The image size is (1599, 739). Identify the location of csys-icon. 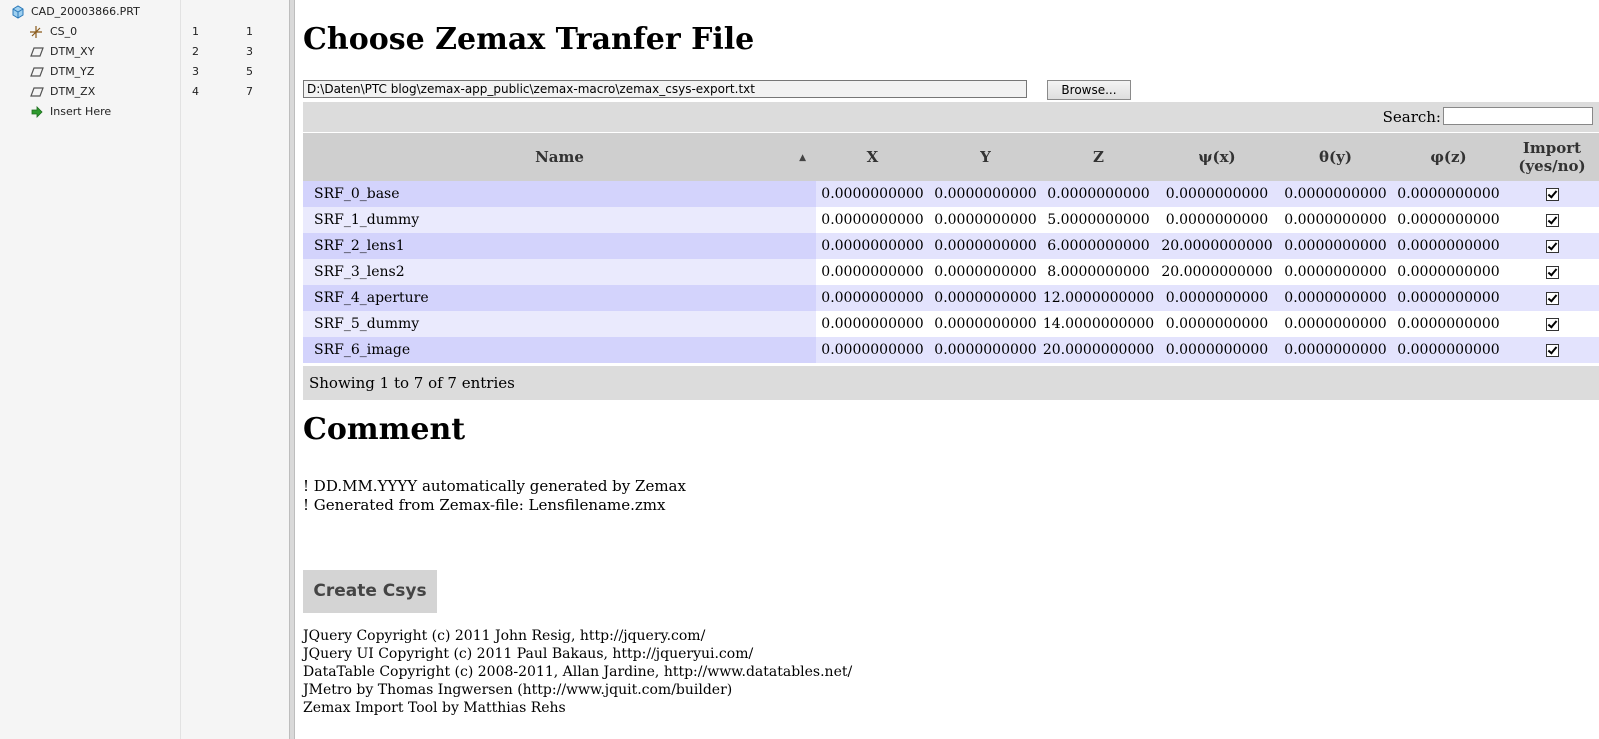
(36, 32).